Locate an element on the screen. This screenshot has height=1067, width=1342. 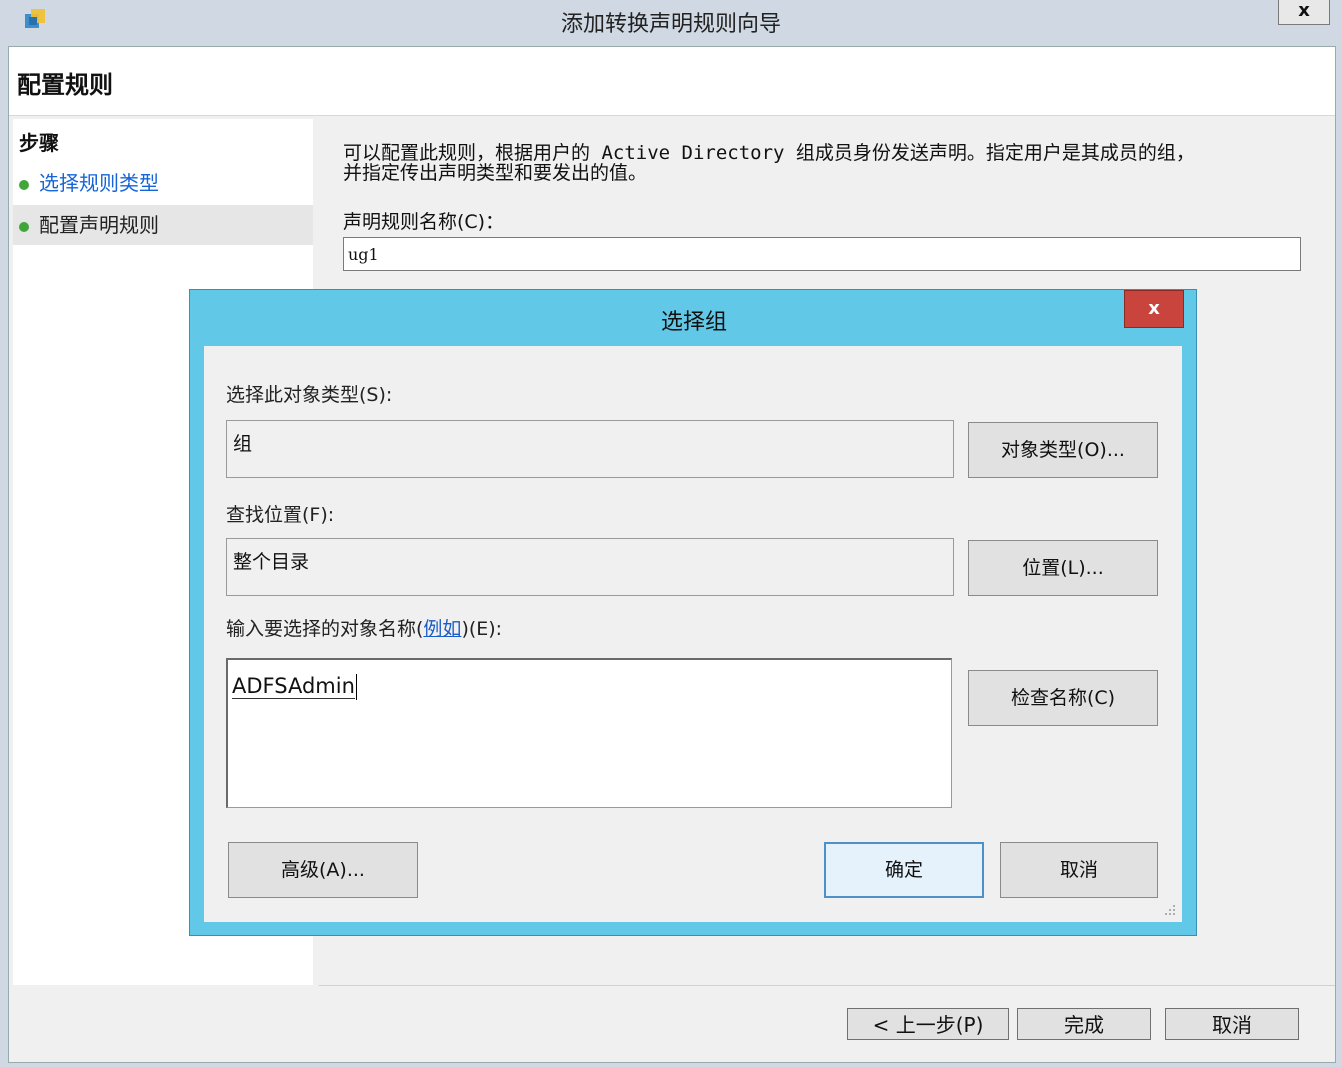
step-label: 配置声明规则 is located at coordinates (99, 225).